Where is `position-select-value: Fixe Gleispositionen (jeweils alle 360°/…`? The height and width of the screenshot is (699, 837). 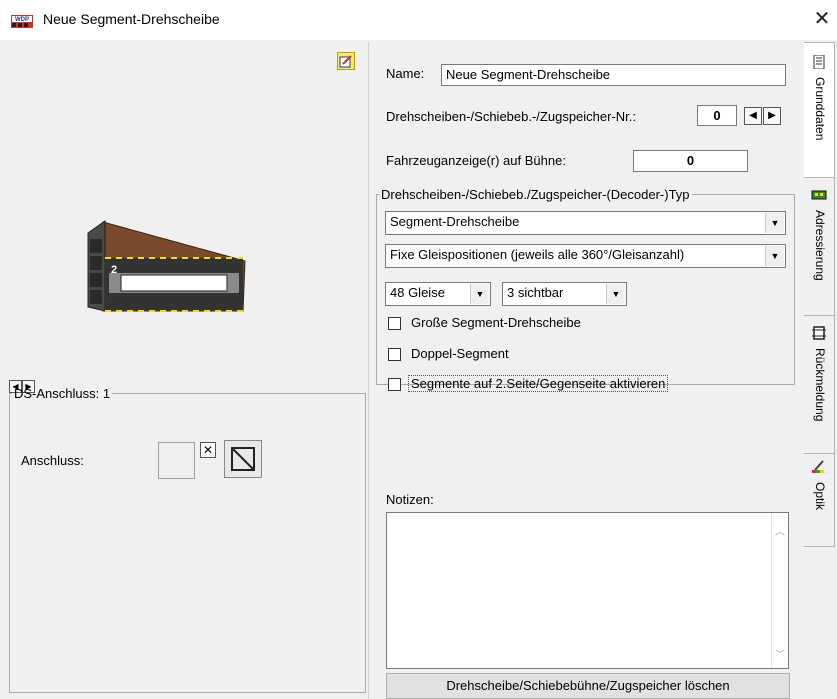
position-select-value: Fixe Gleispositionen (jeweils alle 360°/… is located at coordinates (537, 254).